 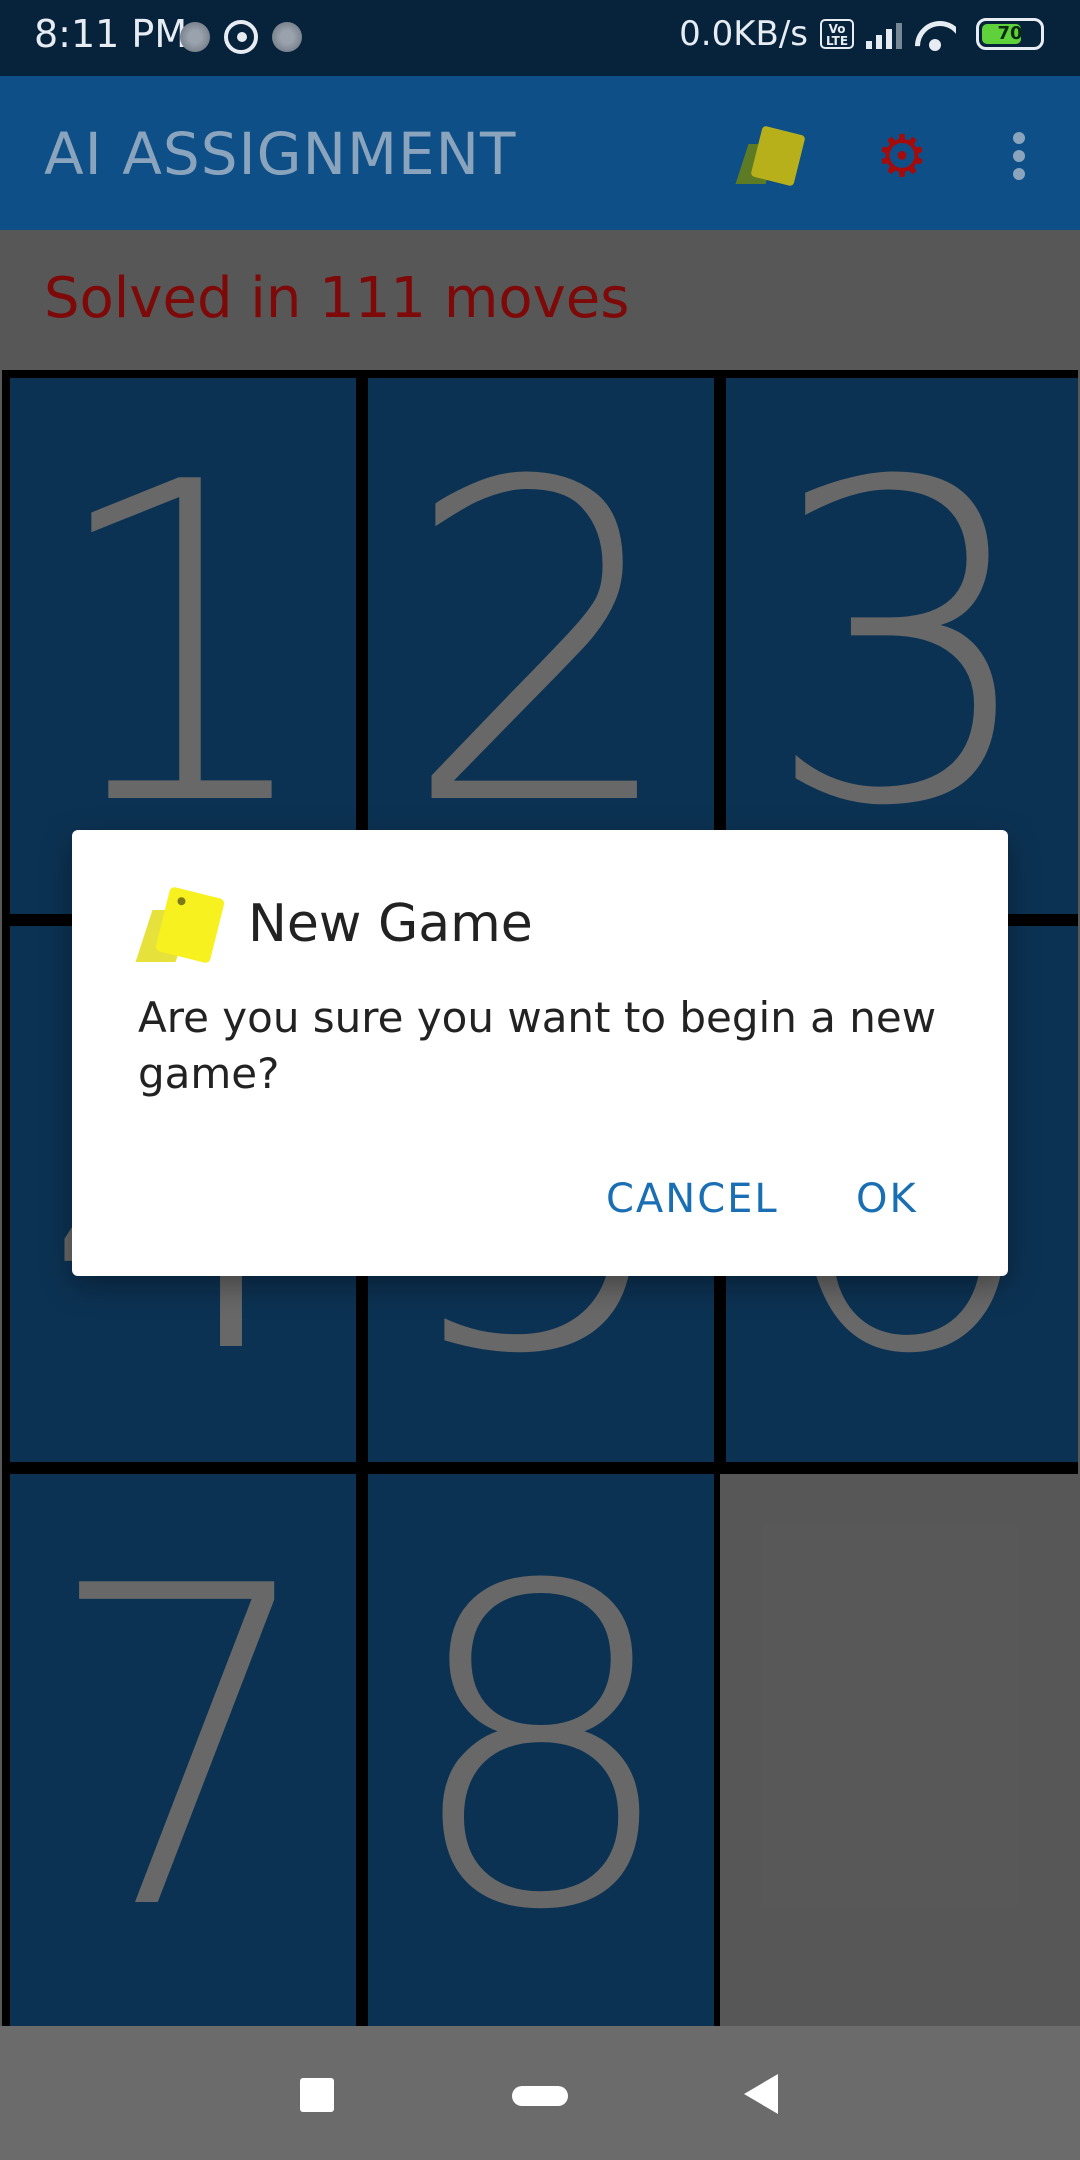 I want to click on signal-icon, so click(x=884, y=34).